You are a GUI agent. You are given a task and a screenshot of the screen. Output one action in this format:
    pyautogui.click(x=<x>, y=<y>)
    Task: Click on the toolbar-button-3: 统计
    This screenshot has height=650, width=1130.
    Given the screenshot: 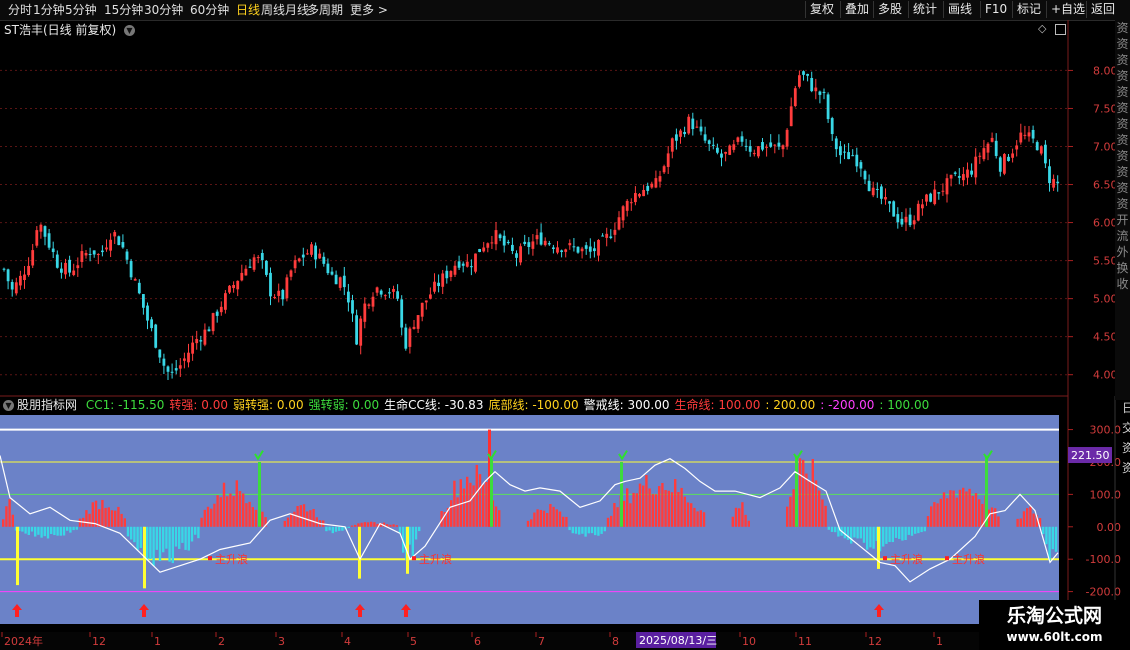 What is the action you would take?
    pyautogui.click(x=924, y=9)
    